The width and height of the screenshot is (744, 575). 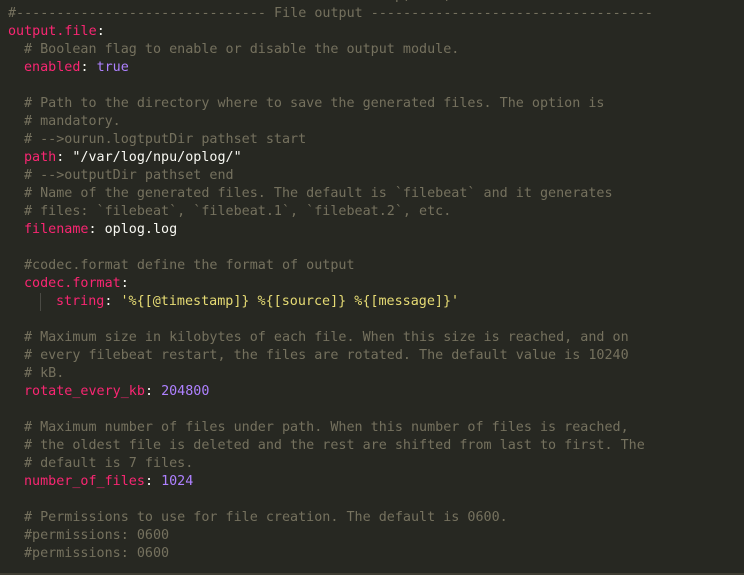 I want to click on code-comment: # default is 7 files., so click(x=109, y=463).